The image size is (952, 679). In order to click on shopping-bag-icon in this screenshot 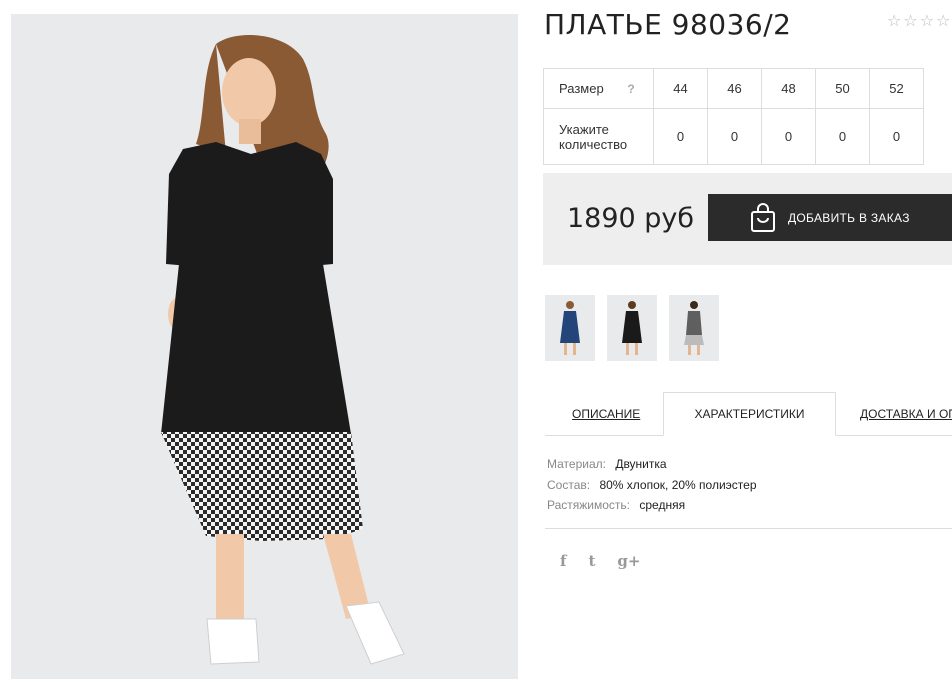, I will do `click(763, 217)`.